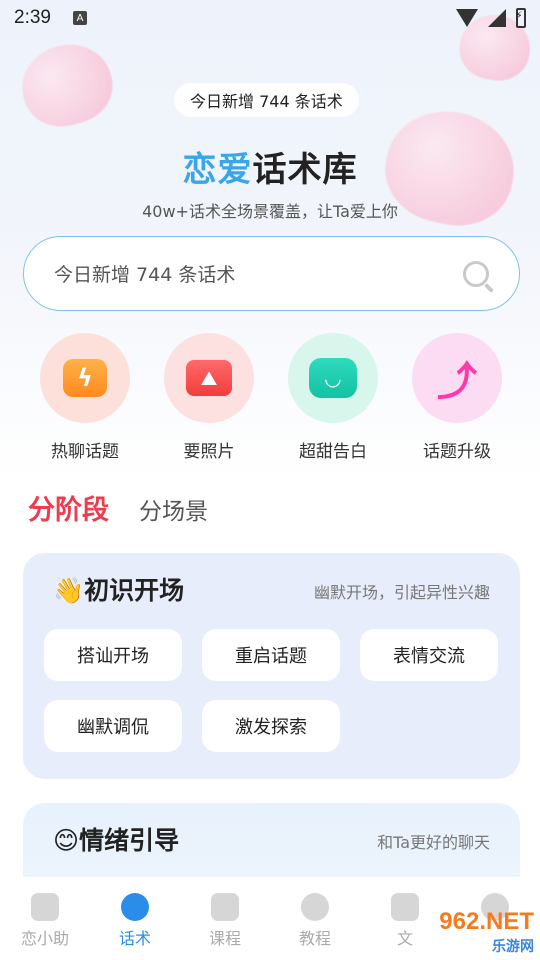 The width and height of the screenshot is (540, 960). I want to click on card-description: 幽默开场，引起异性兴趣, so click(401, 592).